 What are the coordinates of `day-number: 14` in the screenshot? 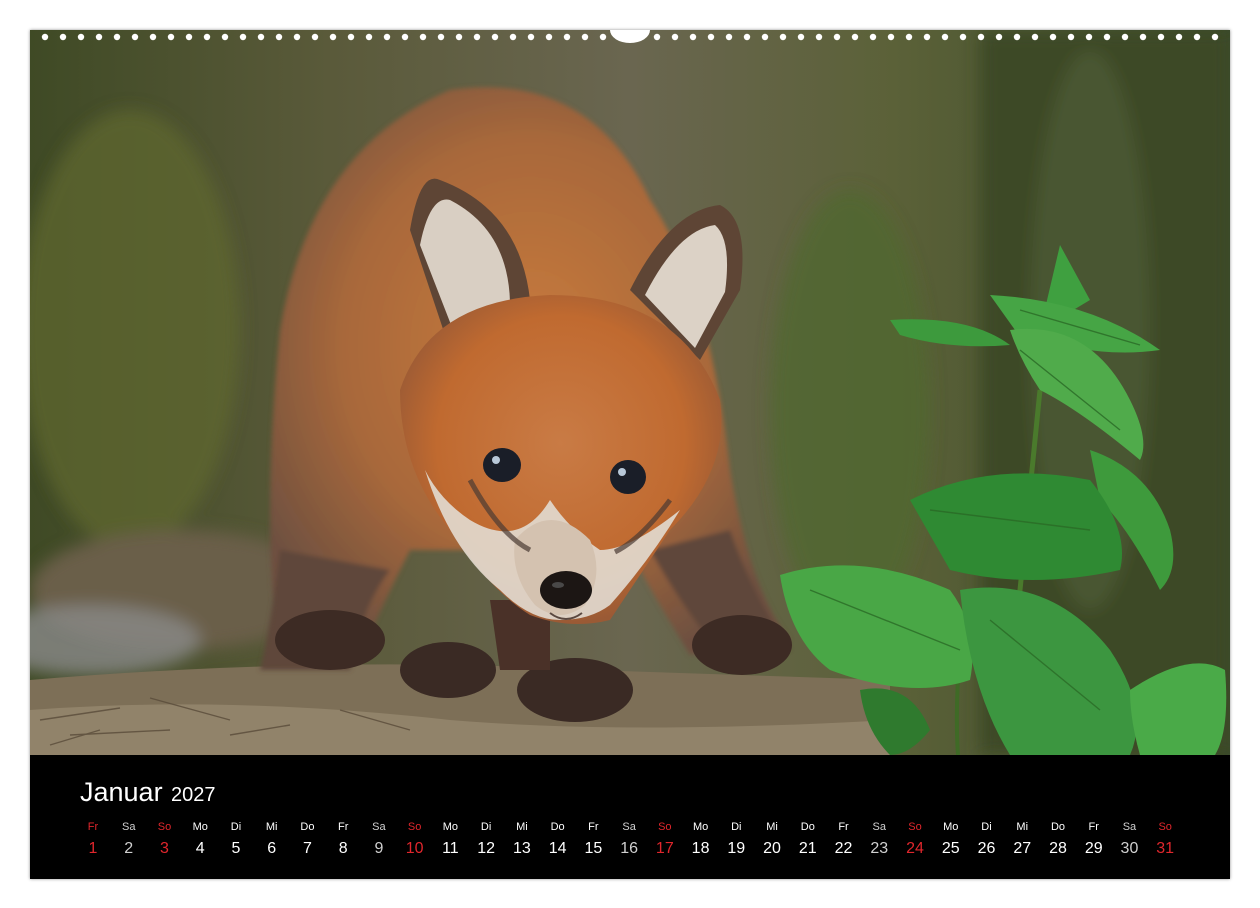 It's located at (557, 848).